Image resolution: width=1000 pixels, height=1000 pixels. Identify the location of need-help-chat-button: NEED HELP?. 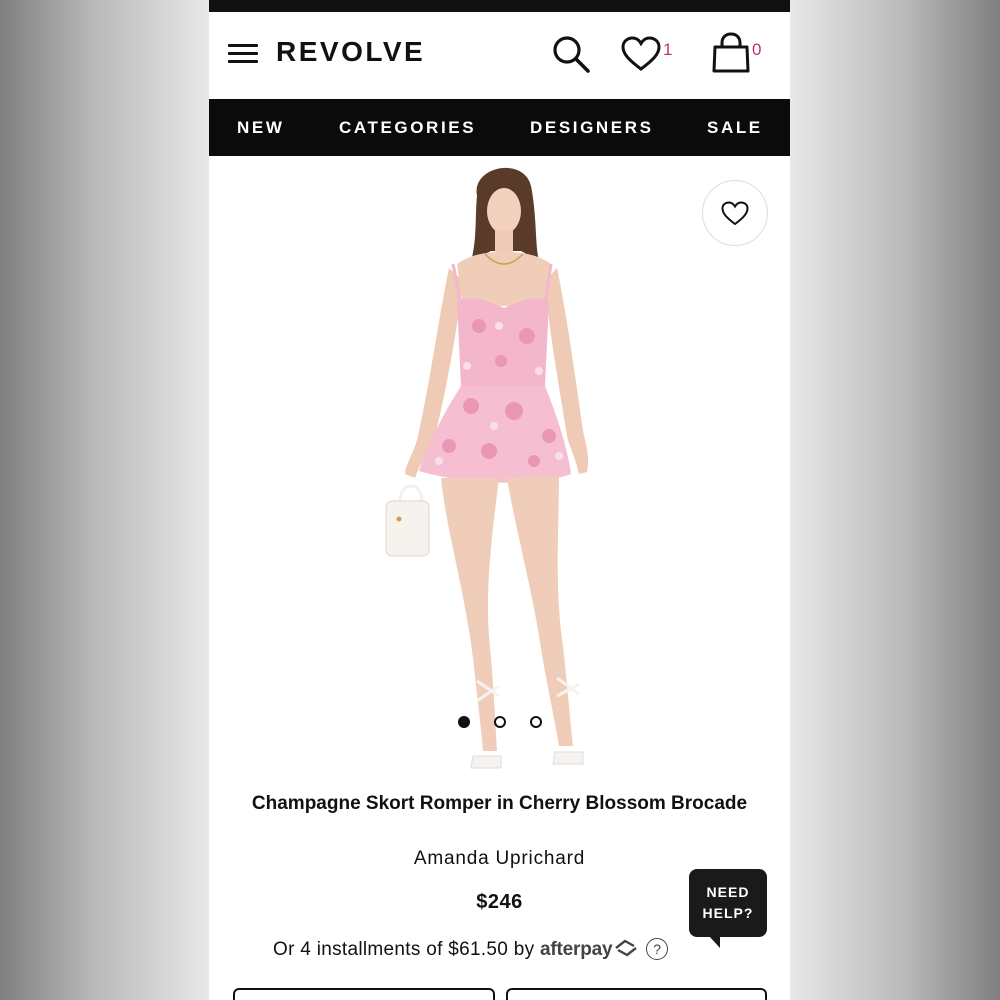
(728, 908).